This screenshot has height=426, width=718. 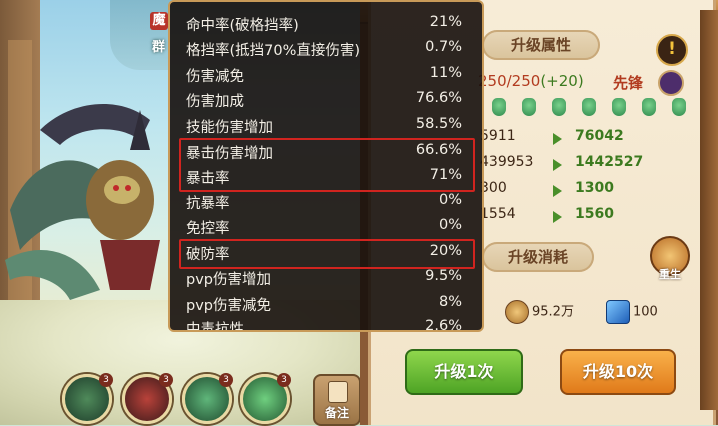 I want to click on stat-row: 1554 1560, so click(x=585, y=217).